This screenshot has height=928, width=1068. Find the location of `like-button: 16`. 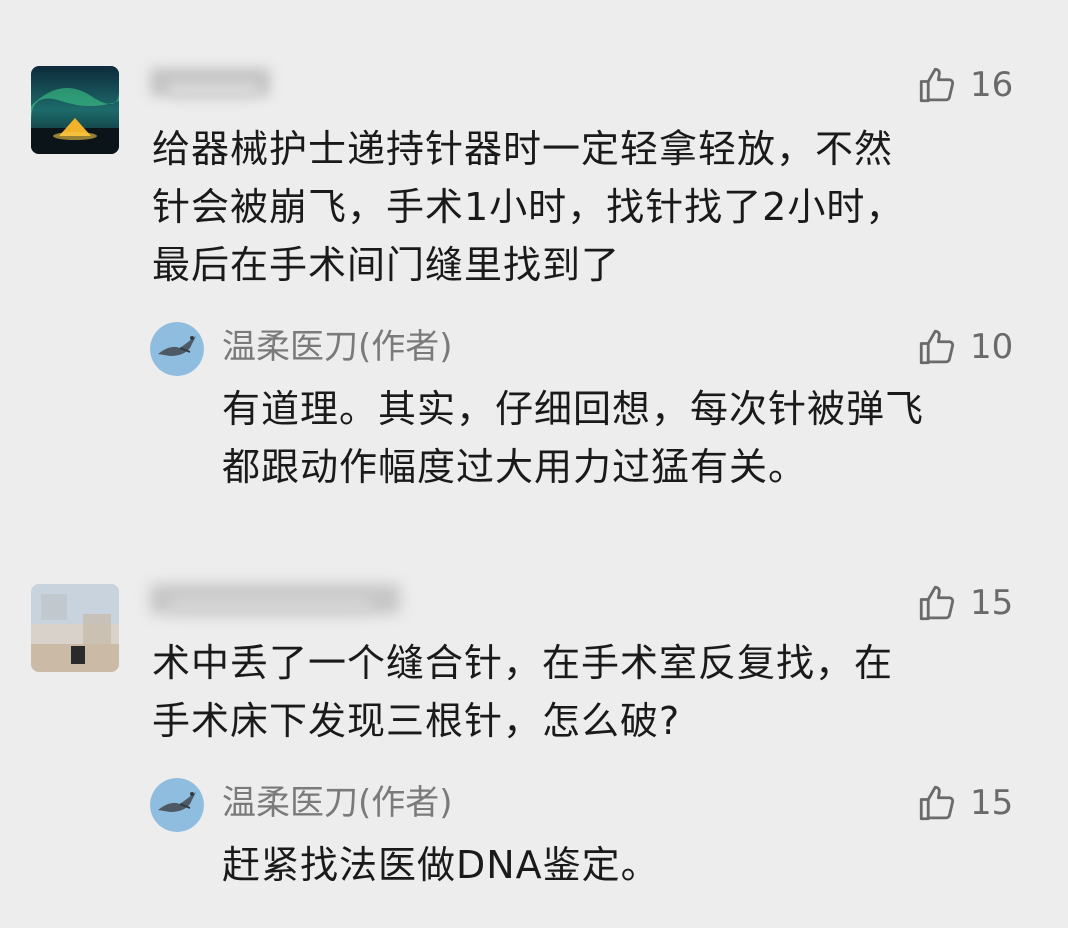

like-button: 16 is located at coordinates (964, 85).